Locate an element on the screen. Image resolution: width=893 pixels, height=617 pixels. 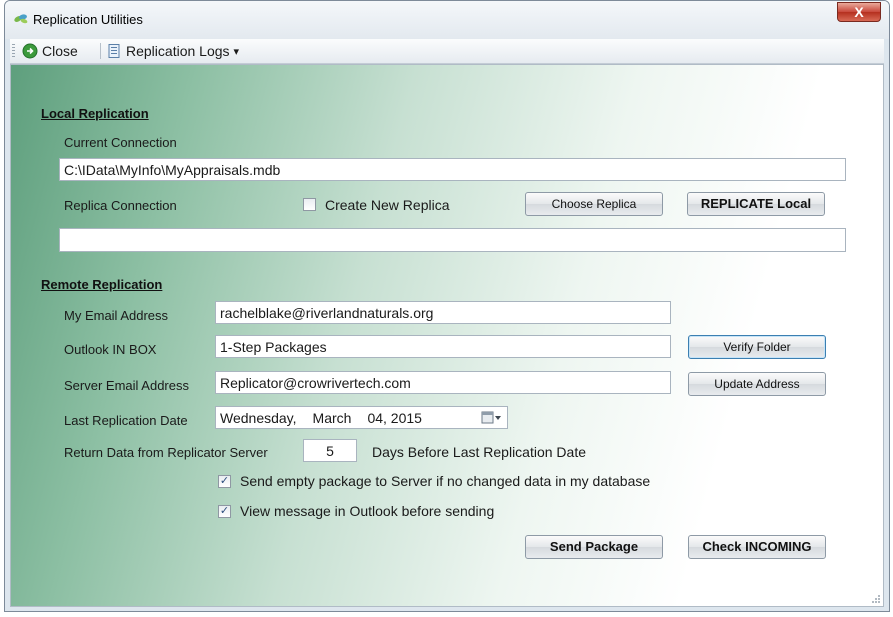
return-data-label: Return Data from Replicator Server is located at coordinates (166, 452).